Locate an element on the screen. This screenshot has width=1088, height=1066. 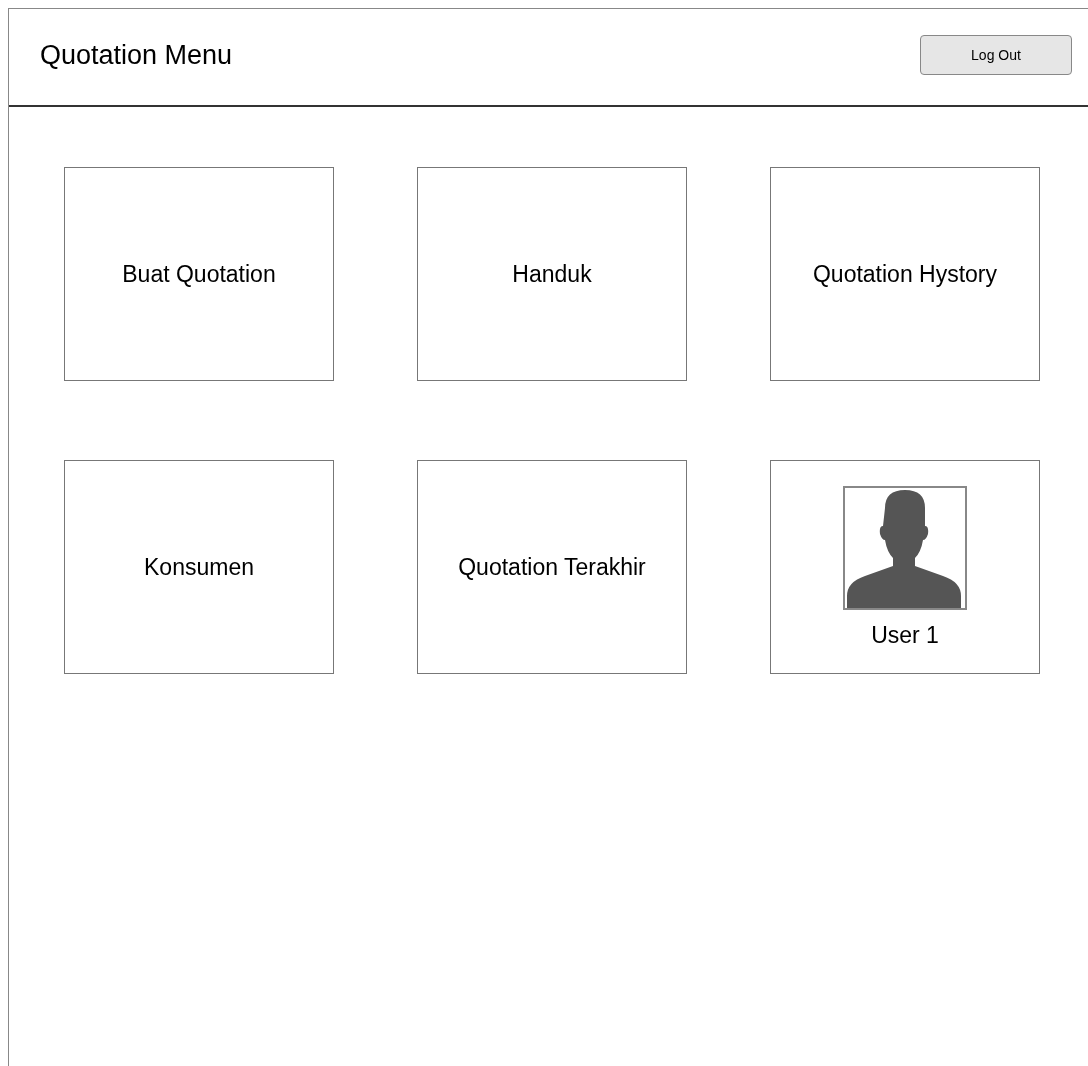
menu-tile: Quotation Terakhir is located at coordinates (552, 567).